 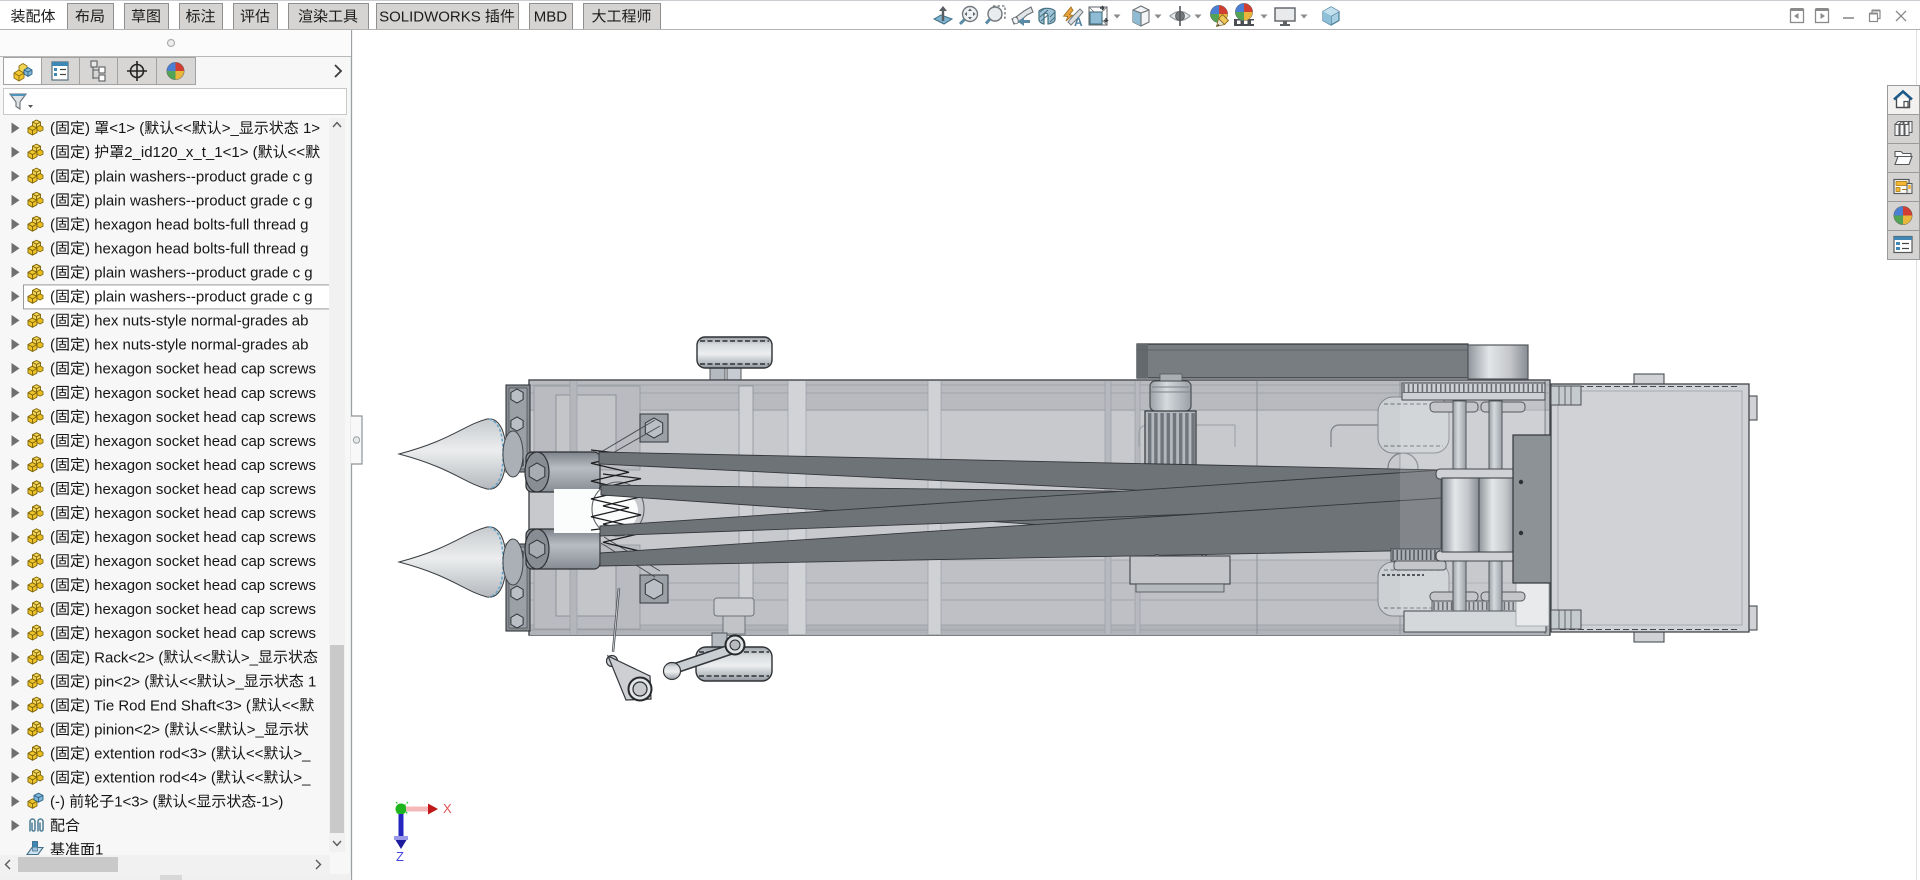 What do you see at coordinates (310, 681) in the screenshot?
I see `svg-text: 1` at bounding box center [310, 681].